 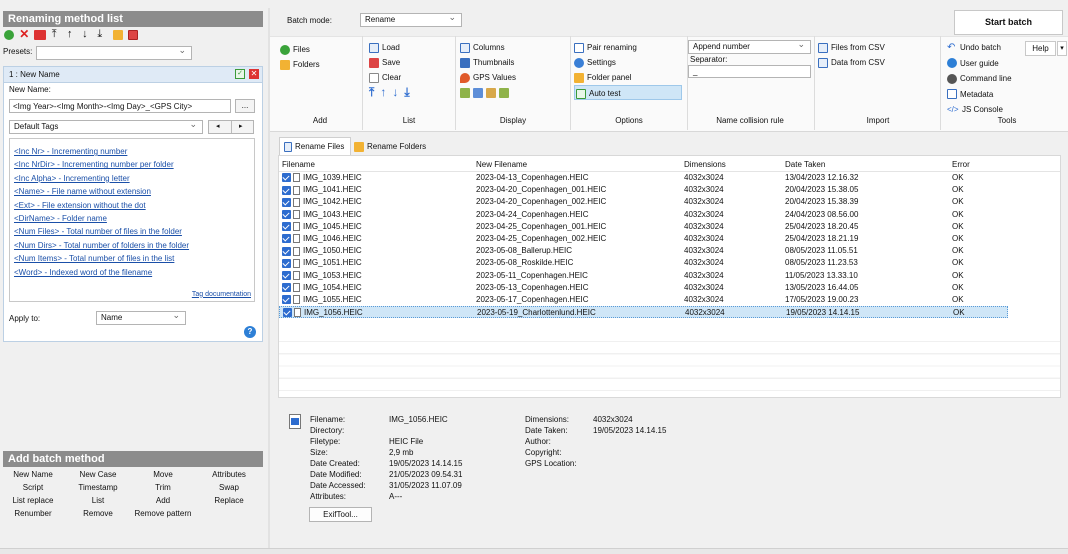 I want to click on tag-documentation-link: Tag documentation, so click(x=221, y=294).